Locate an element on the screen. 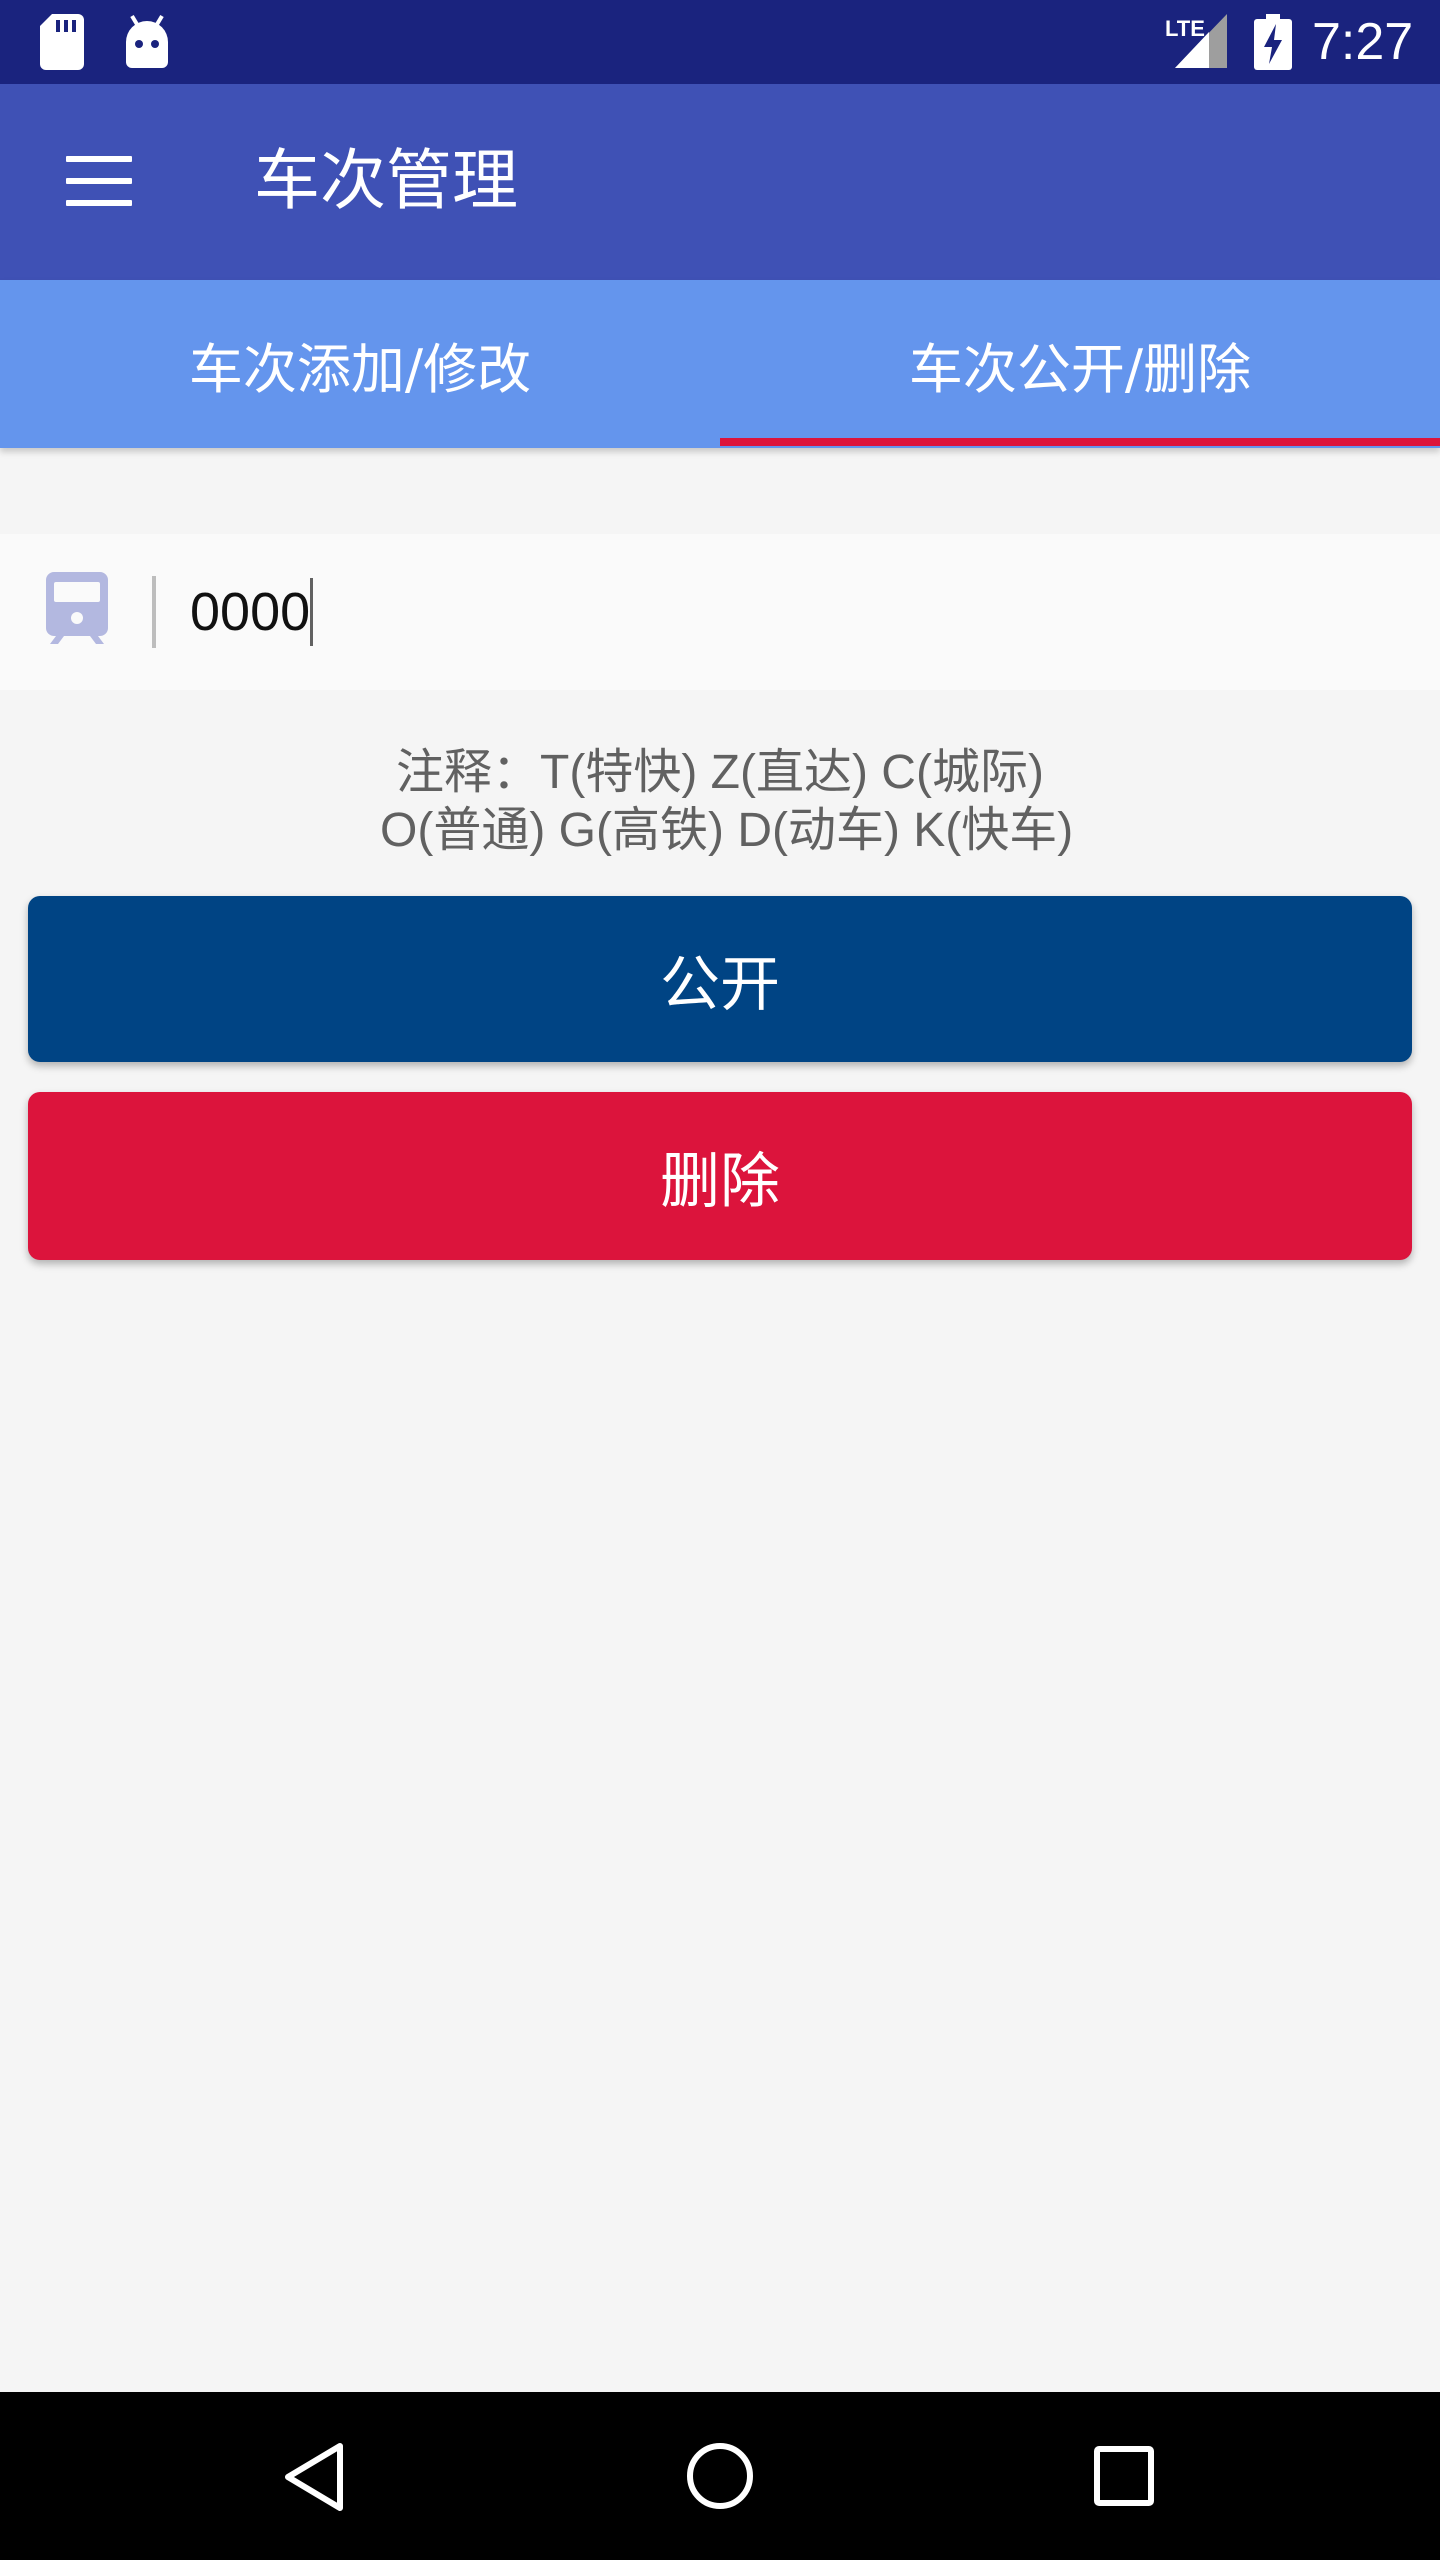 Image resolution: width=1440 pixels, height=2560 pixels. note-line-1: 注释：T(特快) Z(直达) C(城际) is located at coordinates (720, 772).